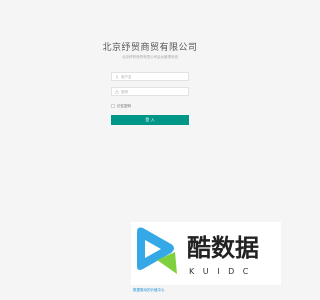  I want to click on remember-checkbox, so click(113, 106).